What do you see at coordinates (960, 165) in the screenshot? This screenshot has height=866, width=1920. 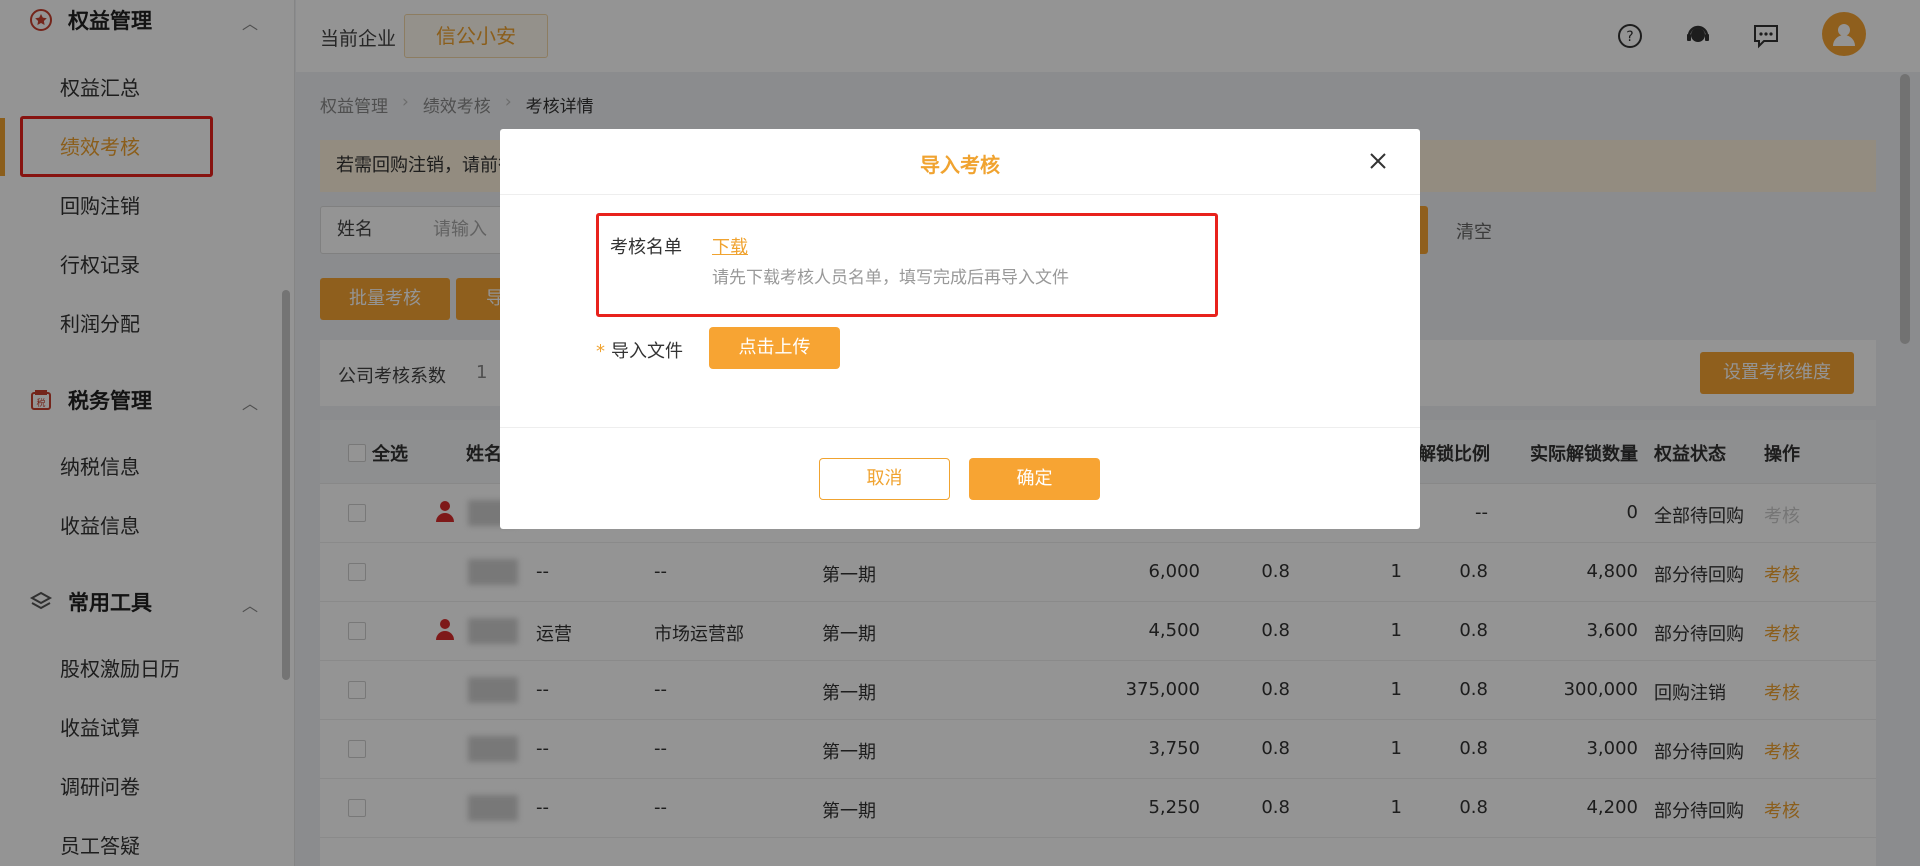 I see `dialog-title: 导入考核` at bounding box center [960, 165].